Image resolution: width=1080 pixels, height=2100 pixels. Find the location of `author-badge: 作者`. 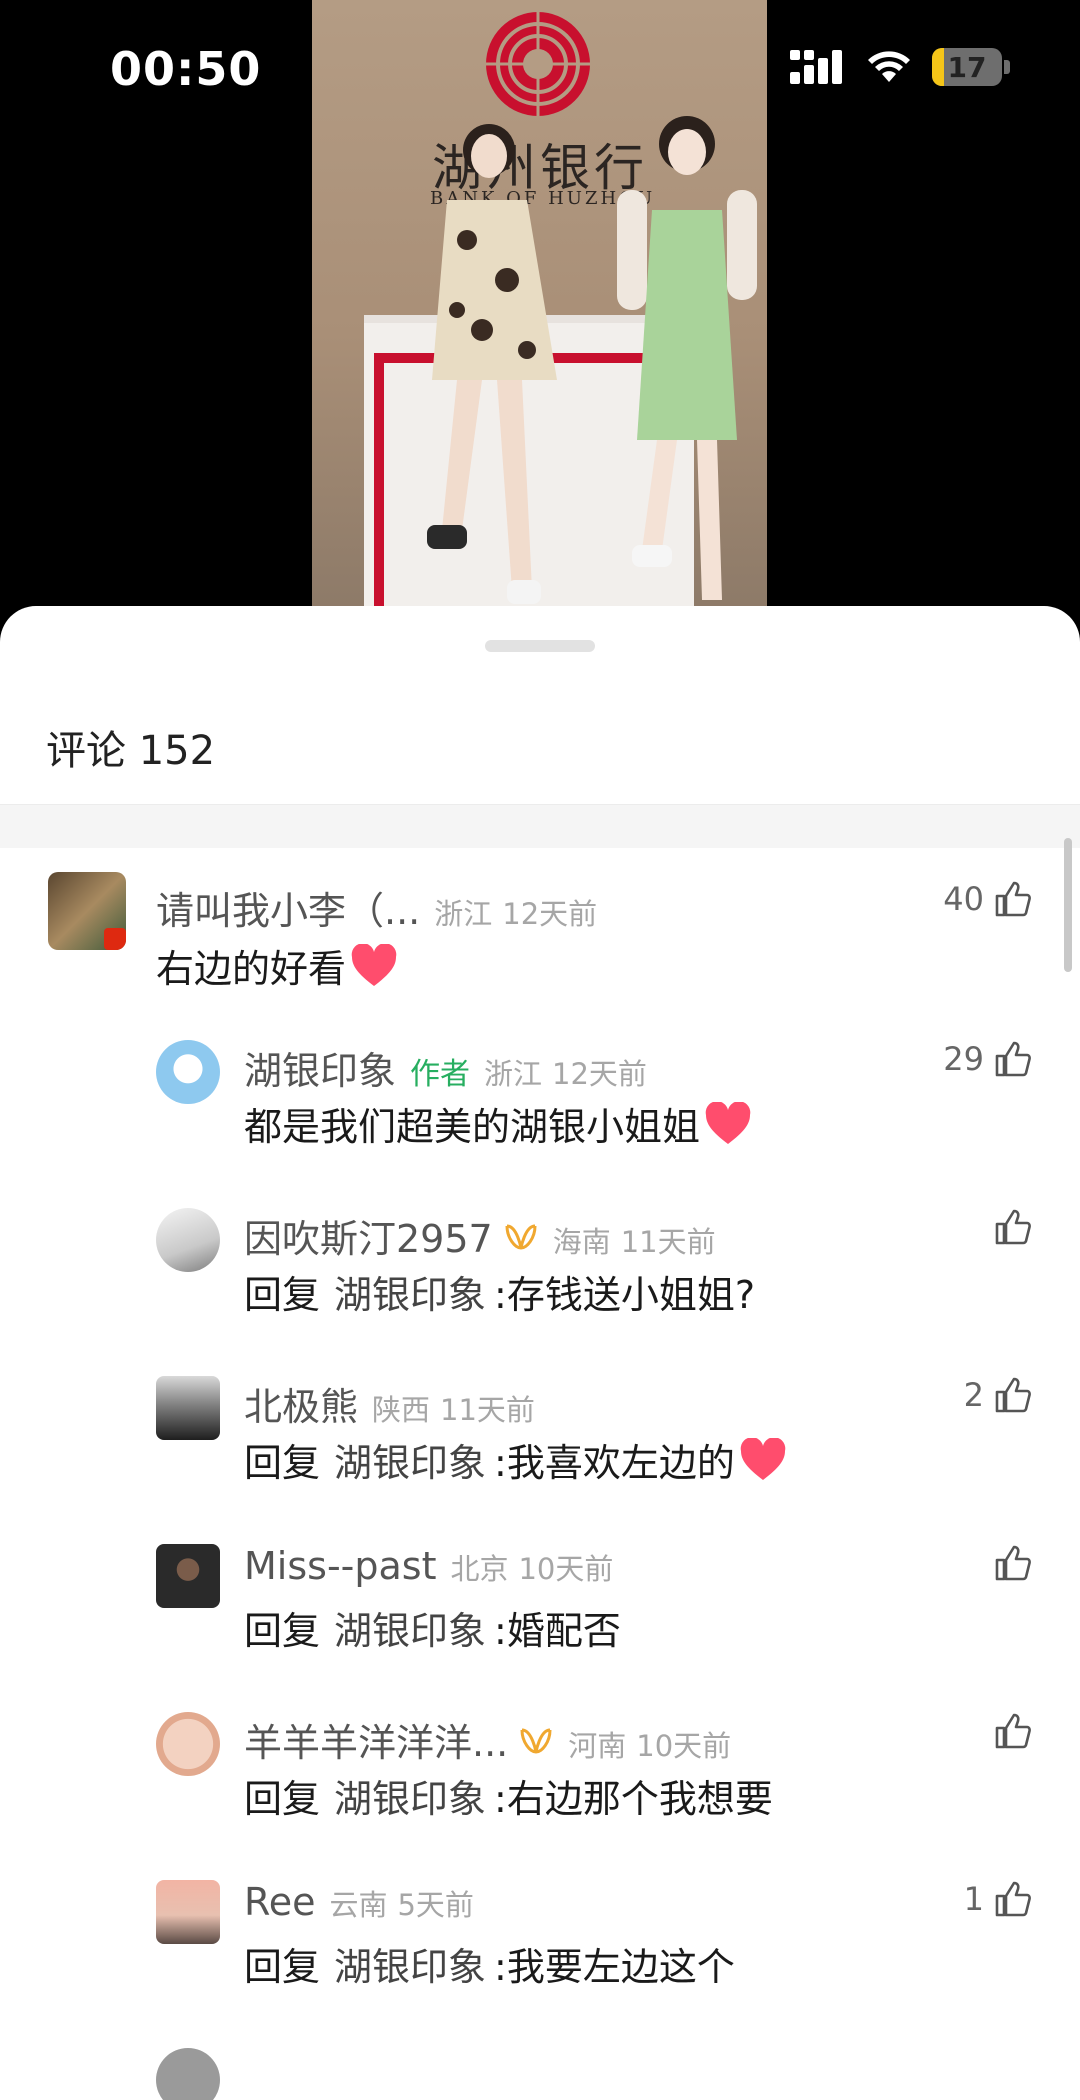

author-badge: 作者 is located at coordinates (440, 1074).